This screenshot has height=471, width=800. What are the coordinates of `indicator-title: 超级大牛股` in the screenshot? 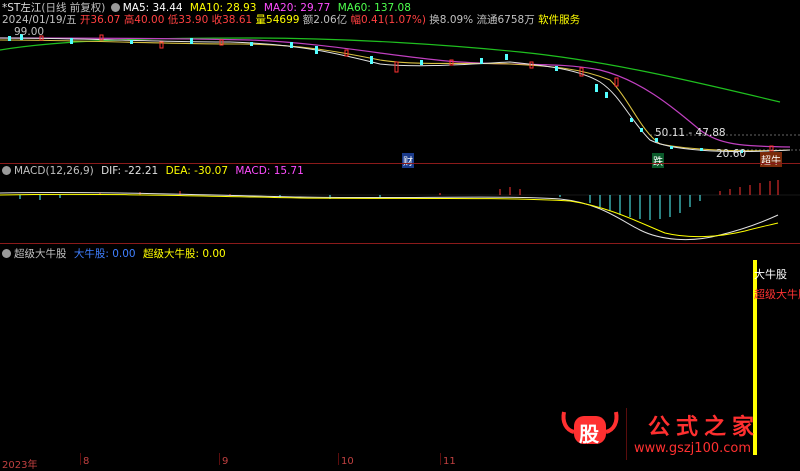 It's located at (40, 254).